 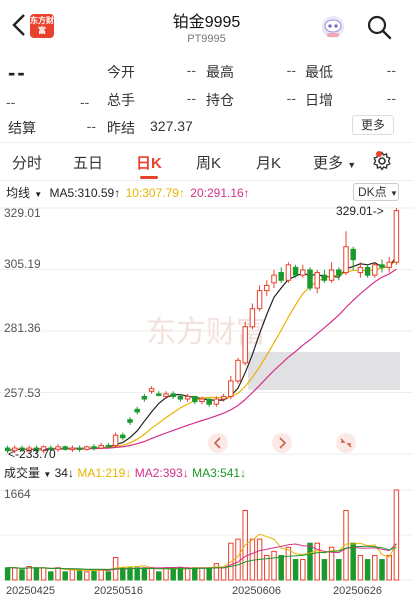 What do you see at coordinates (32, 453) in the screenshot?
I see `min-price-marker: <-233.70` at bounding box center [32, 453].